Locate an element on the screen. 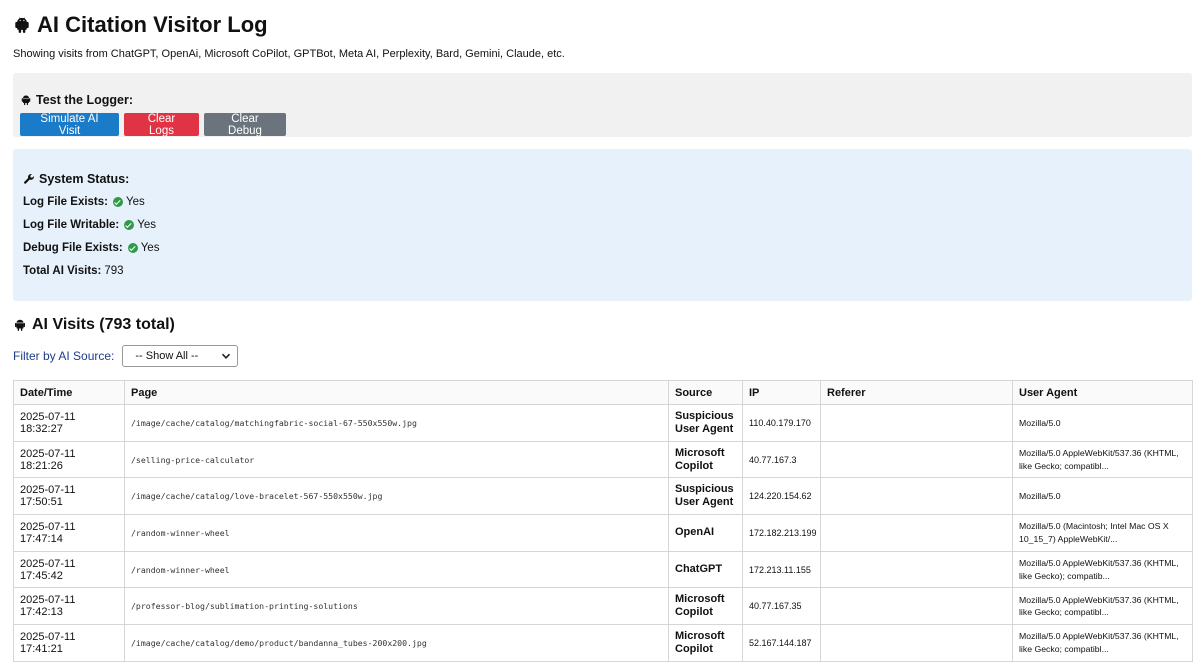 This screenshot has width=1200, height=666. status-value: 793 is located at coordinates (114, 271).